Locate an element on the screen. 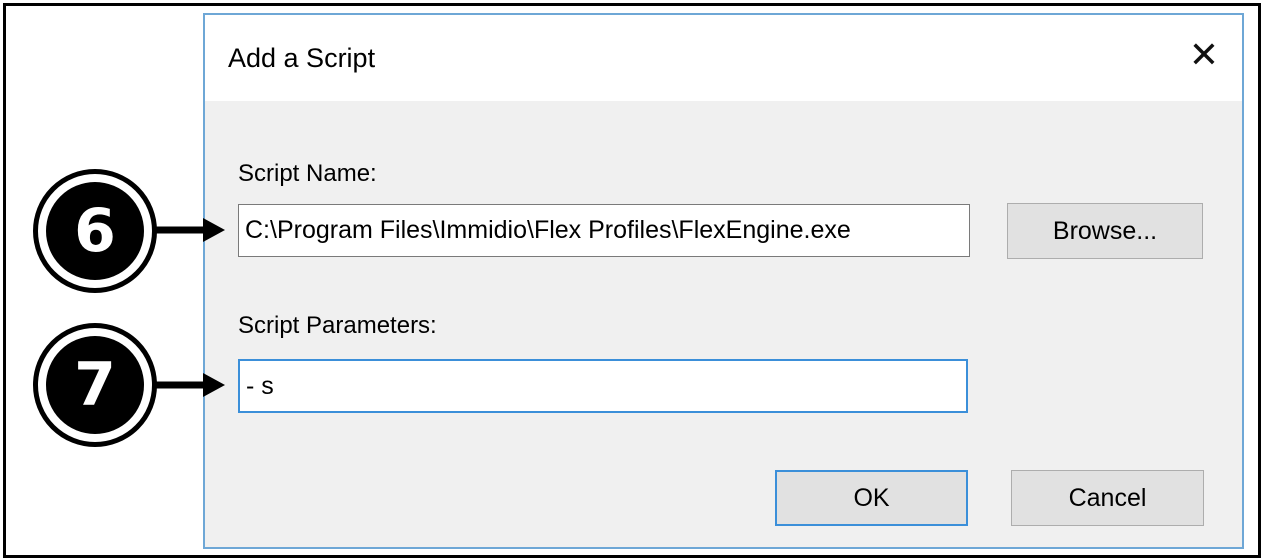 The image size is (1262, 559). callout-arrows is located at coordinates (187, 307).